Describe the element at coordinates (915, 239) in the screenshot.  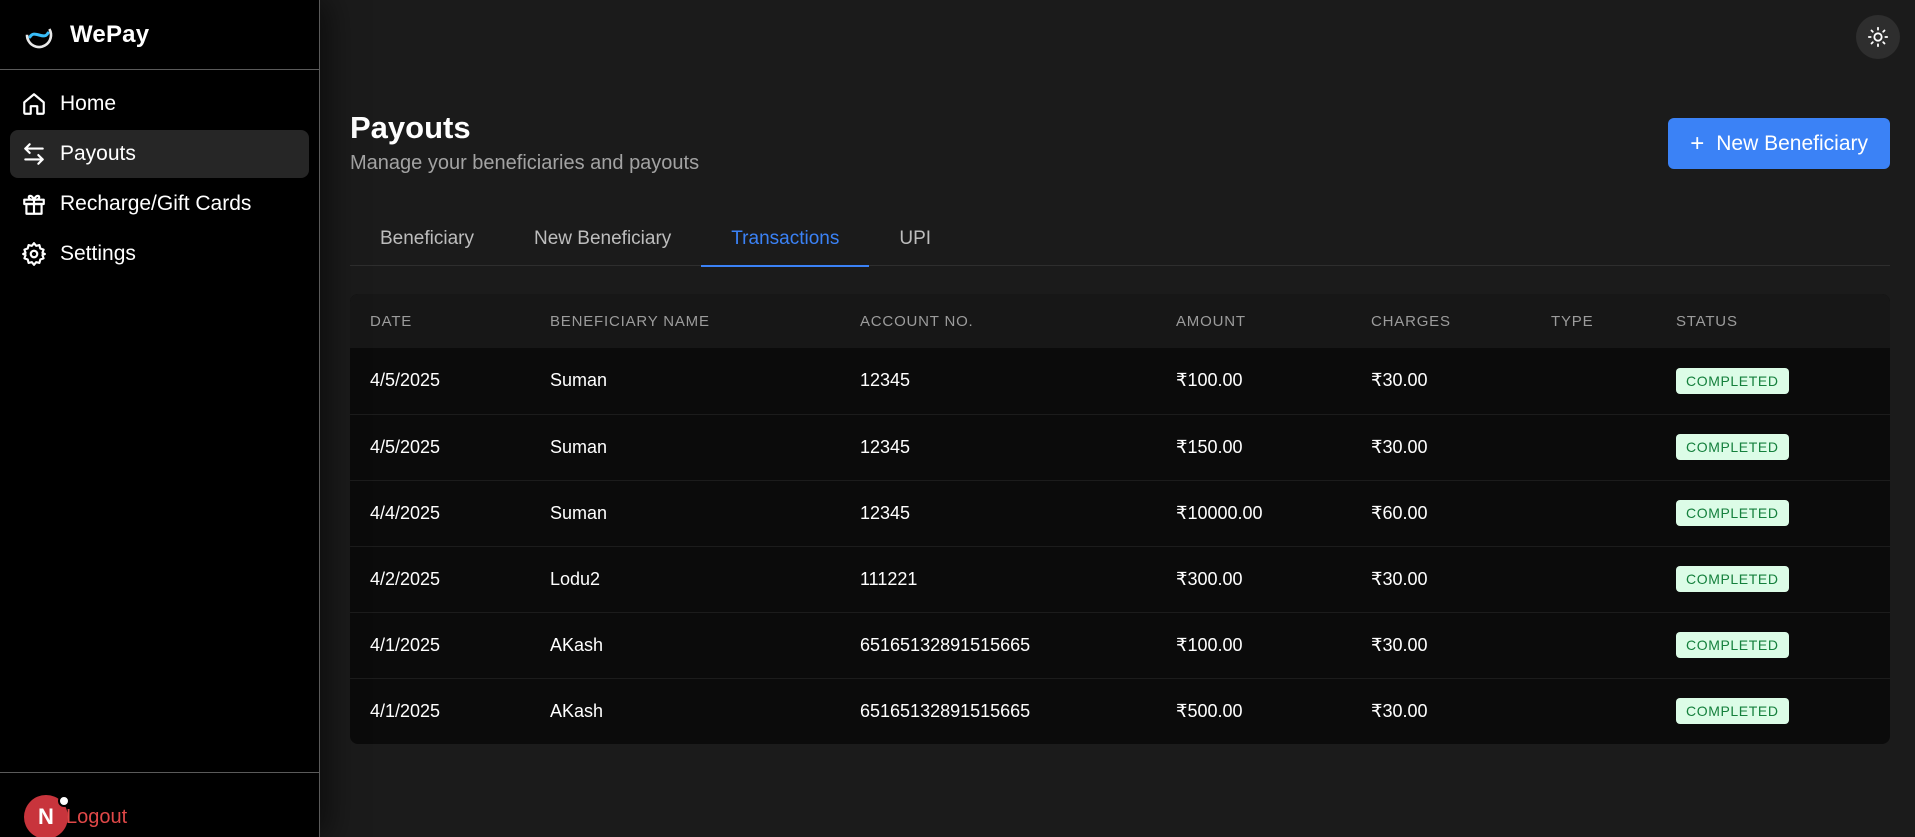
I see `tab-upi: UPI` at that location.